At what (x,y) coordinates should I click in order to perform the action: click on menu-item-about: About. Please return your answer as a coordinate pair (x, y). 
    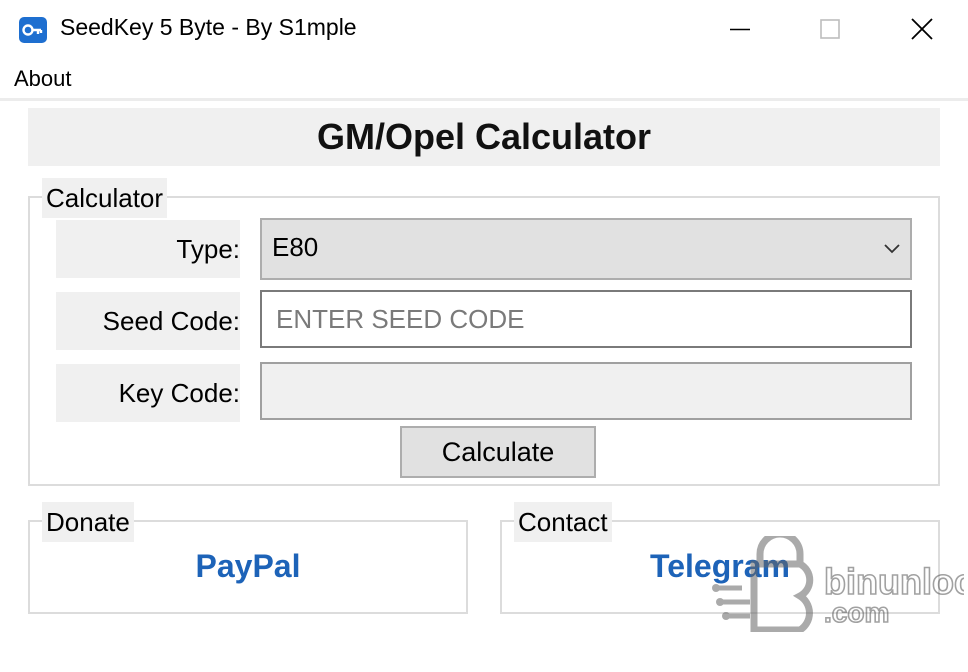
    Looking at the image, I should click on (43, 79).